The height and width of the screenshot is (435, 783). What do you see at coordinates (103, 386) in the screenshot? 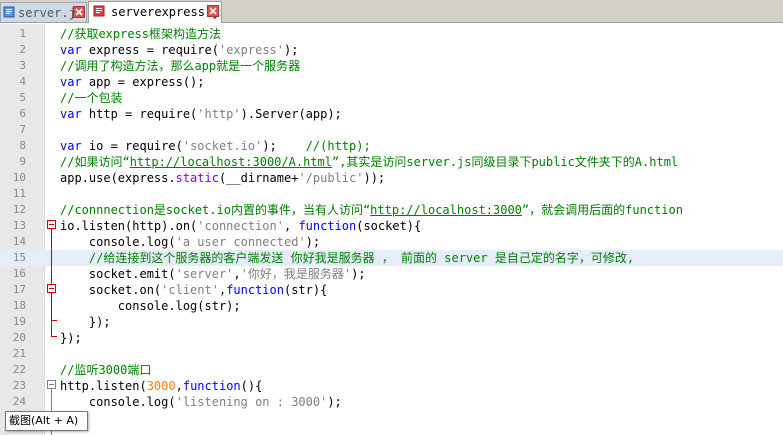
I see `code-token: http.listen(` at bounding box center [103, 386].